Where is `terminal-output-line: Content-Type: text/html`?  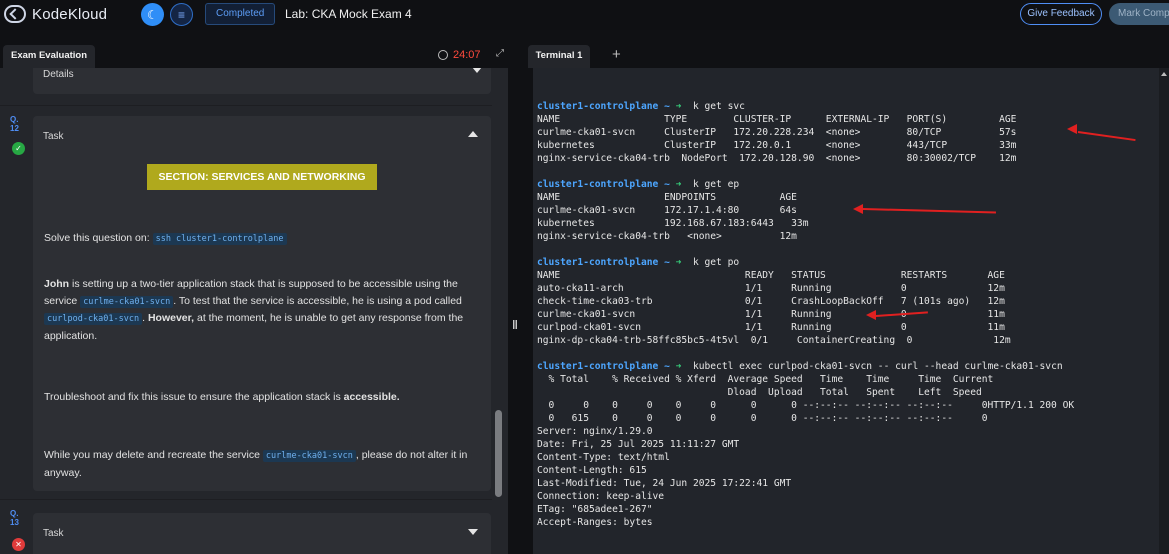
terminal-output-line: Content-Type: text/html is located at coordinates (603, 457).